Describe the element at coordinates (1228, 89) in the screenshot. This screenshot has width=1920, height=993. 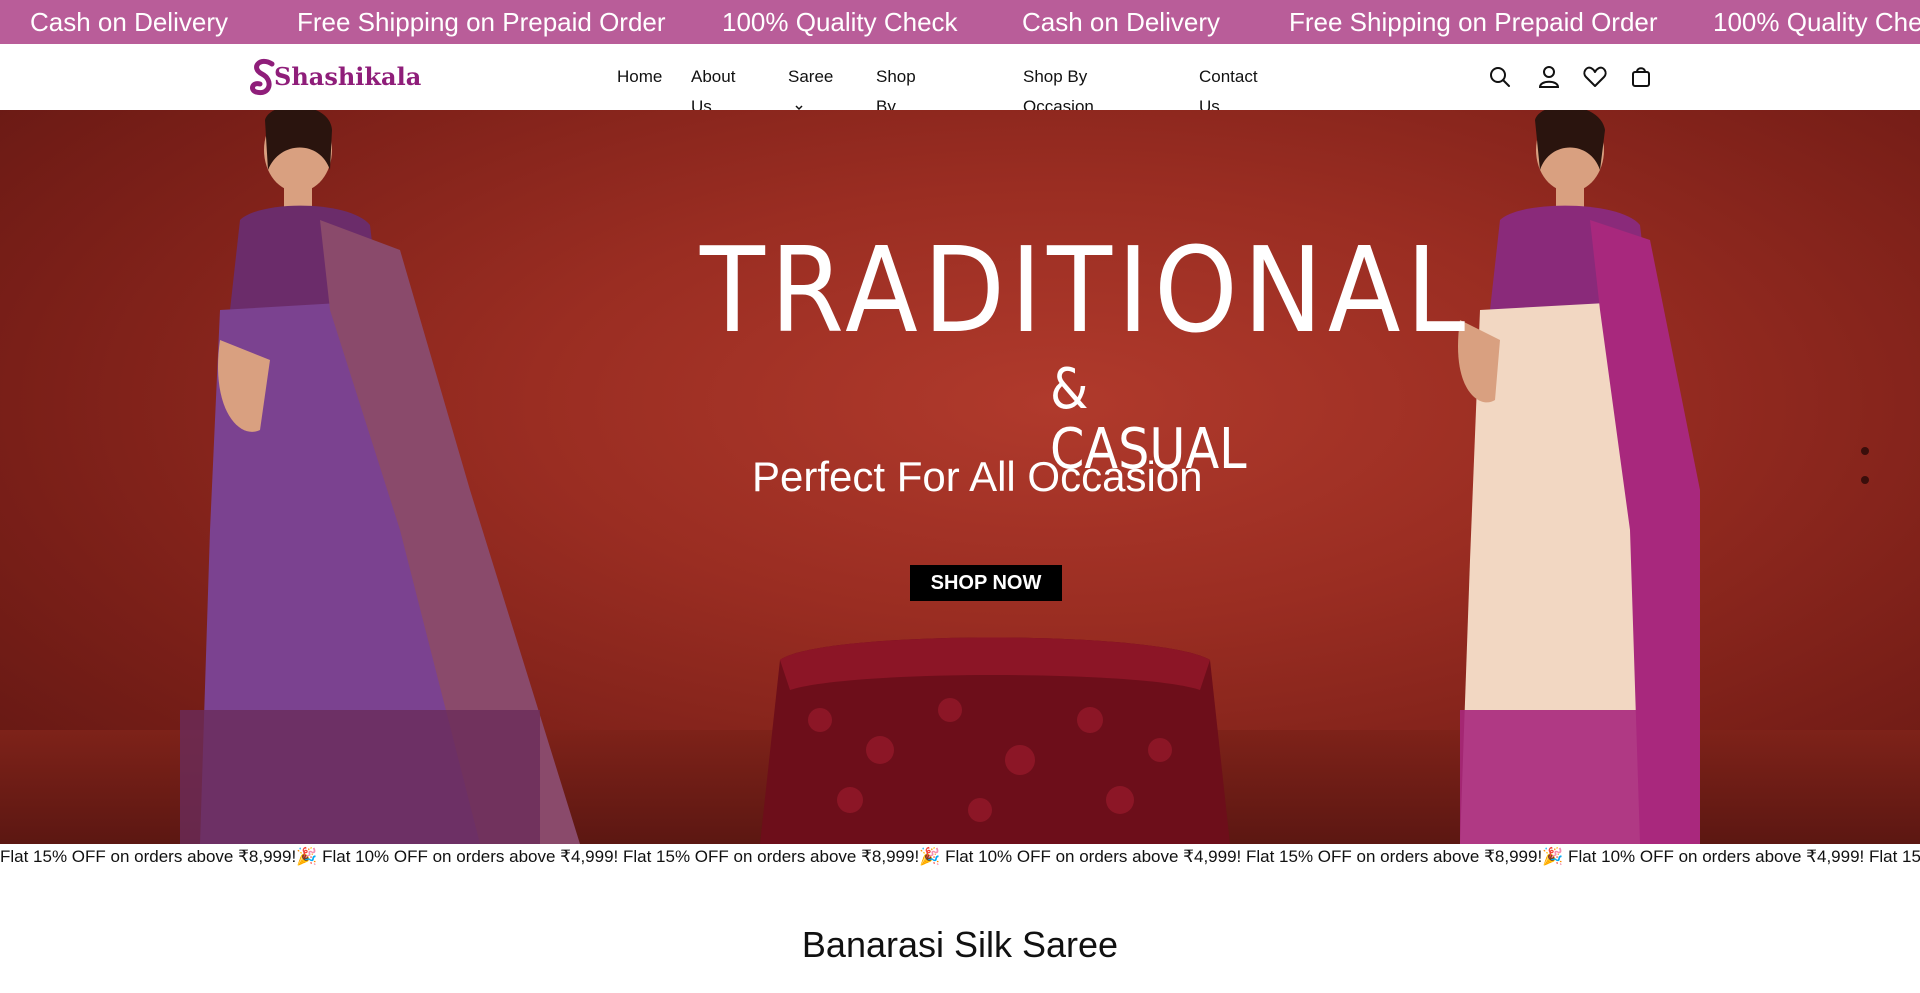
I see `nav-contact-us: Contact Us` at that location.